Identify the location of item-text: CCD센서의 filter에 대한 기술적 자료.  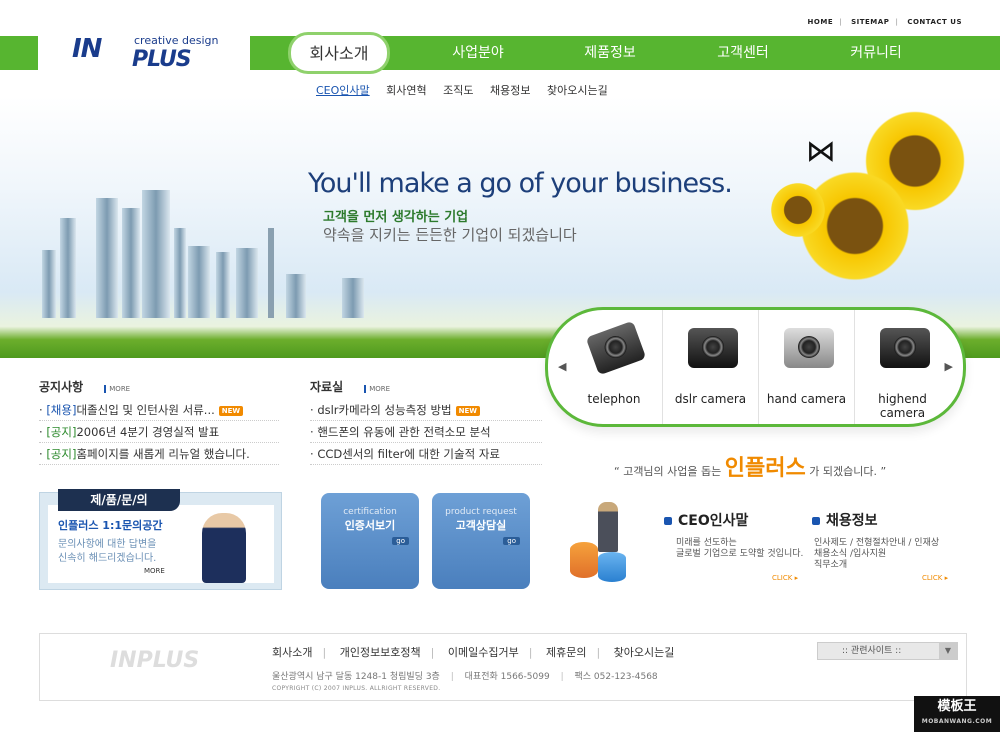
(408, 454).